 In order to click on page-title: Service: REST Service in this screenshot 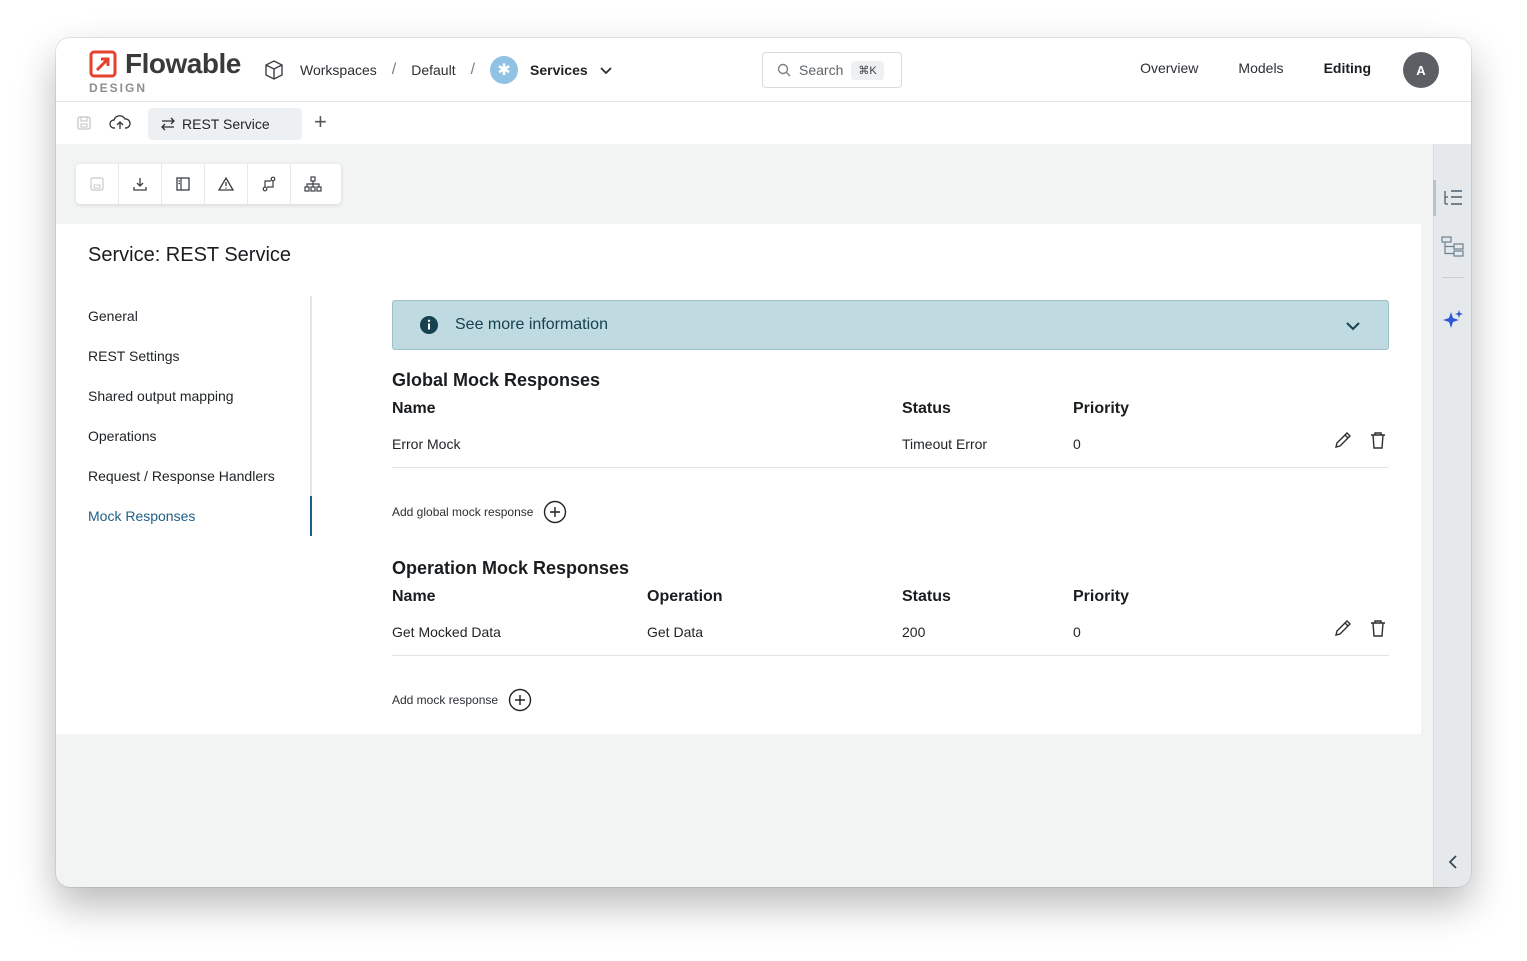, I will do `click(190, 255)`.